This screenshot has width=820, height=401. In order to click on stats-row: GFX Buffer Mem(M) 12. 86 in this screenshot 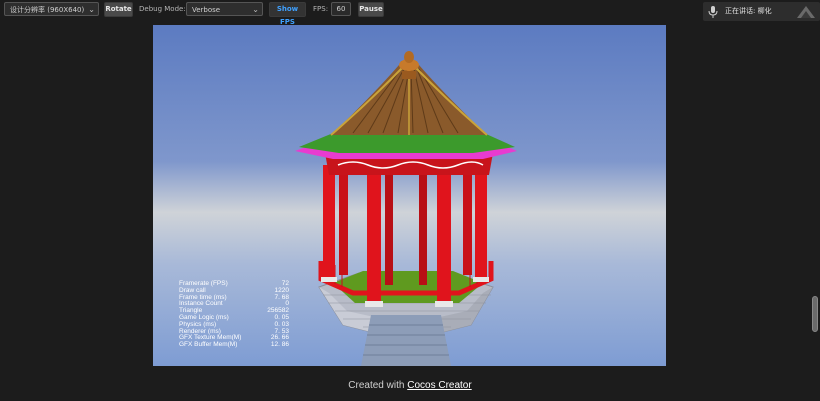, I will do `click(234, 345)`.